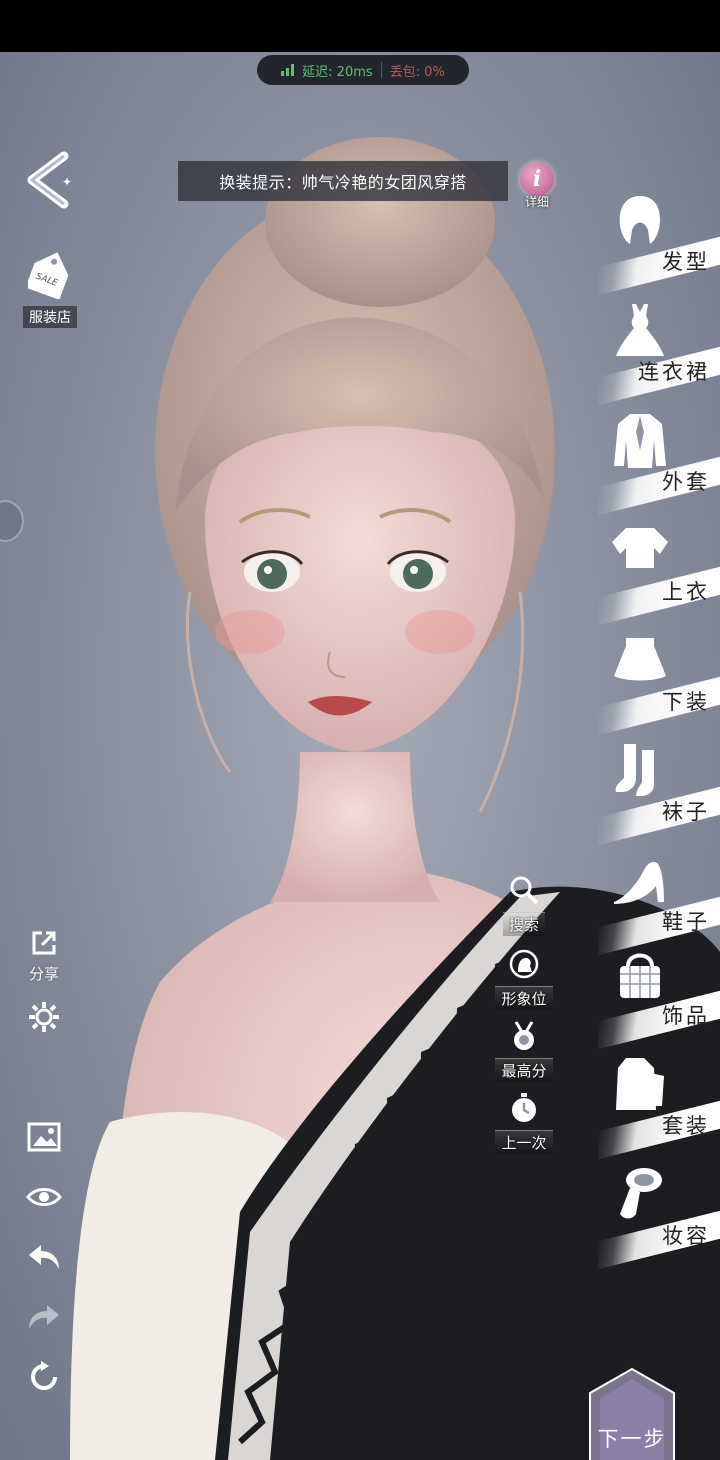 The width and height of the screenshot is (720, 1460). Describe the element at coordinates (50, 180) in the screenshot. I see `back-chevron-icon: ✦` at that location.